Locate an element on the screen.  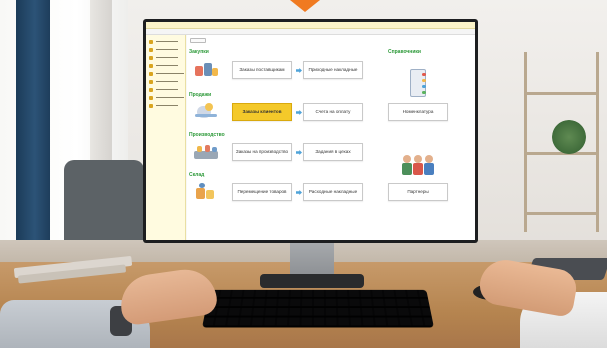
chair is located at coordinates (104, 203).